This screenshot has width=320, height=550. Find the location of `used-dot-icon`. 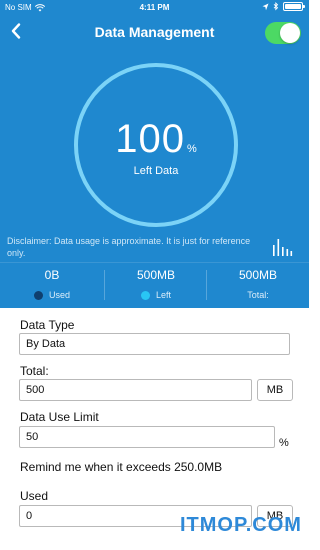

used-dot-icon is located at coordinates (38, 295).